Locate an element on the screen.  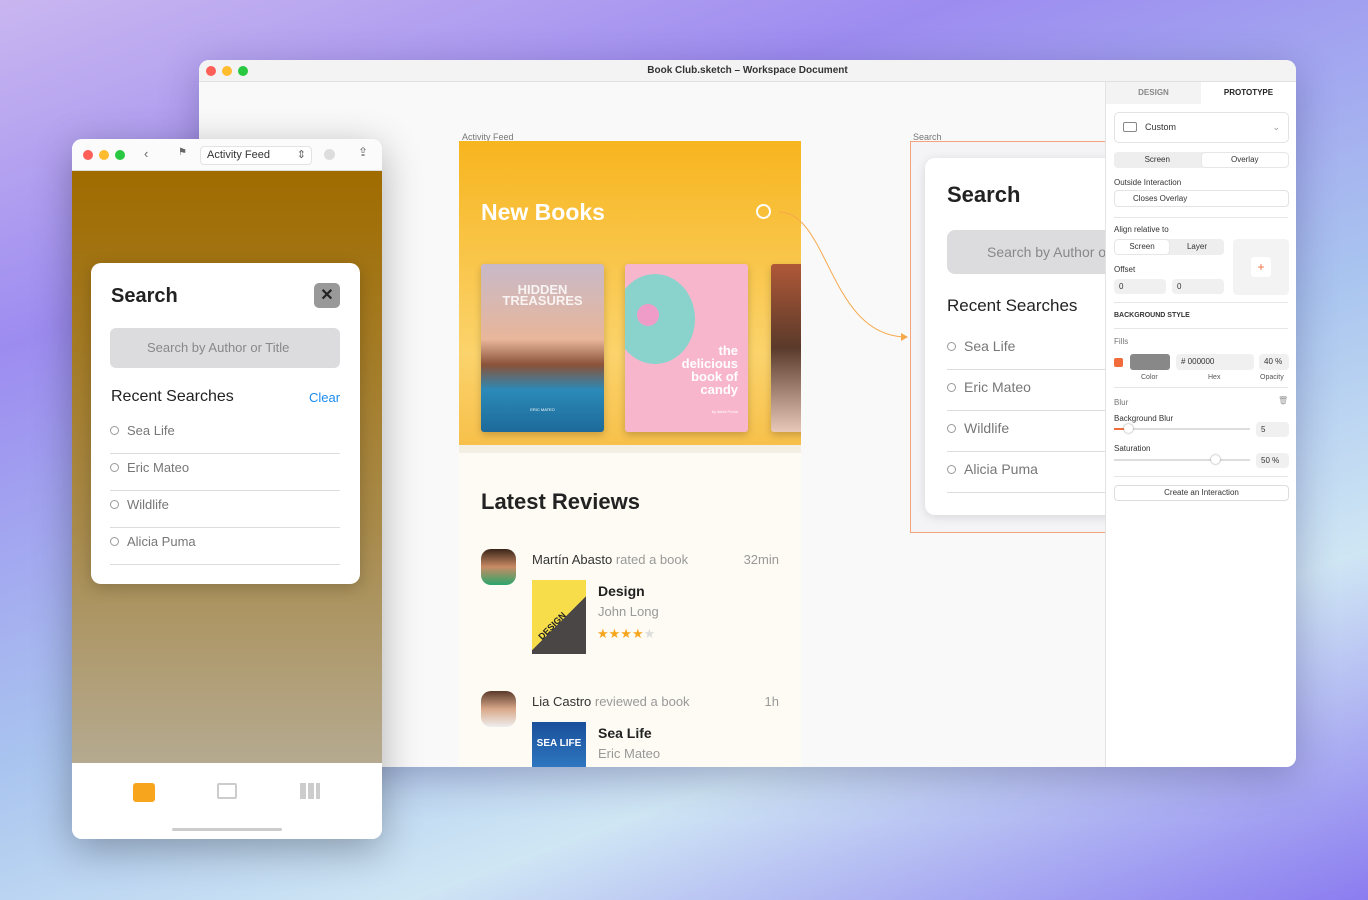
align-screen: Screen is located at coordinates (1142, 247).